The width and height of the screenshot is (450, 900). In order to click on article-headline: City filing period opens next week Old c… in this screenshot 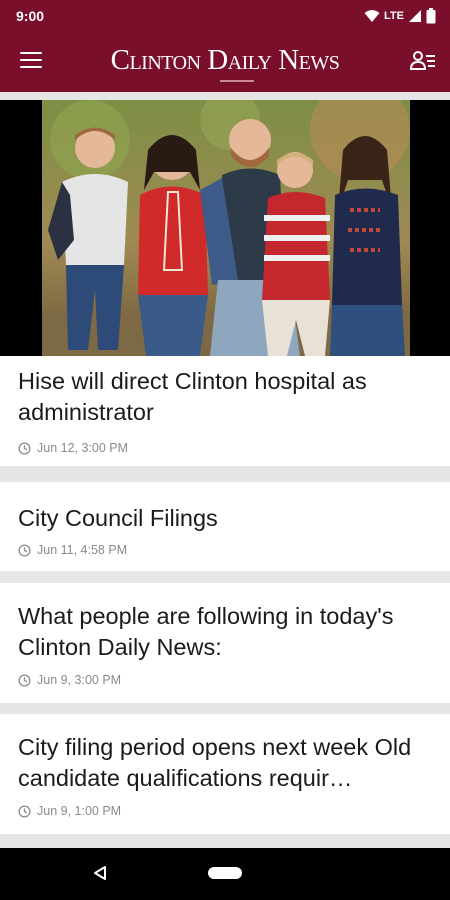, I will do `click(225, 763)`.